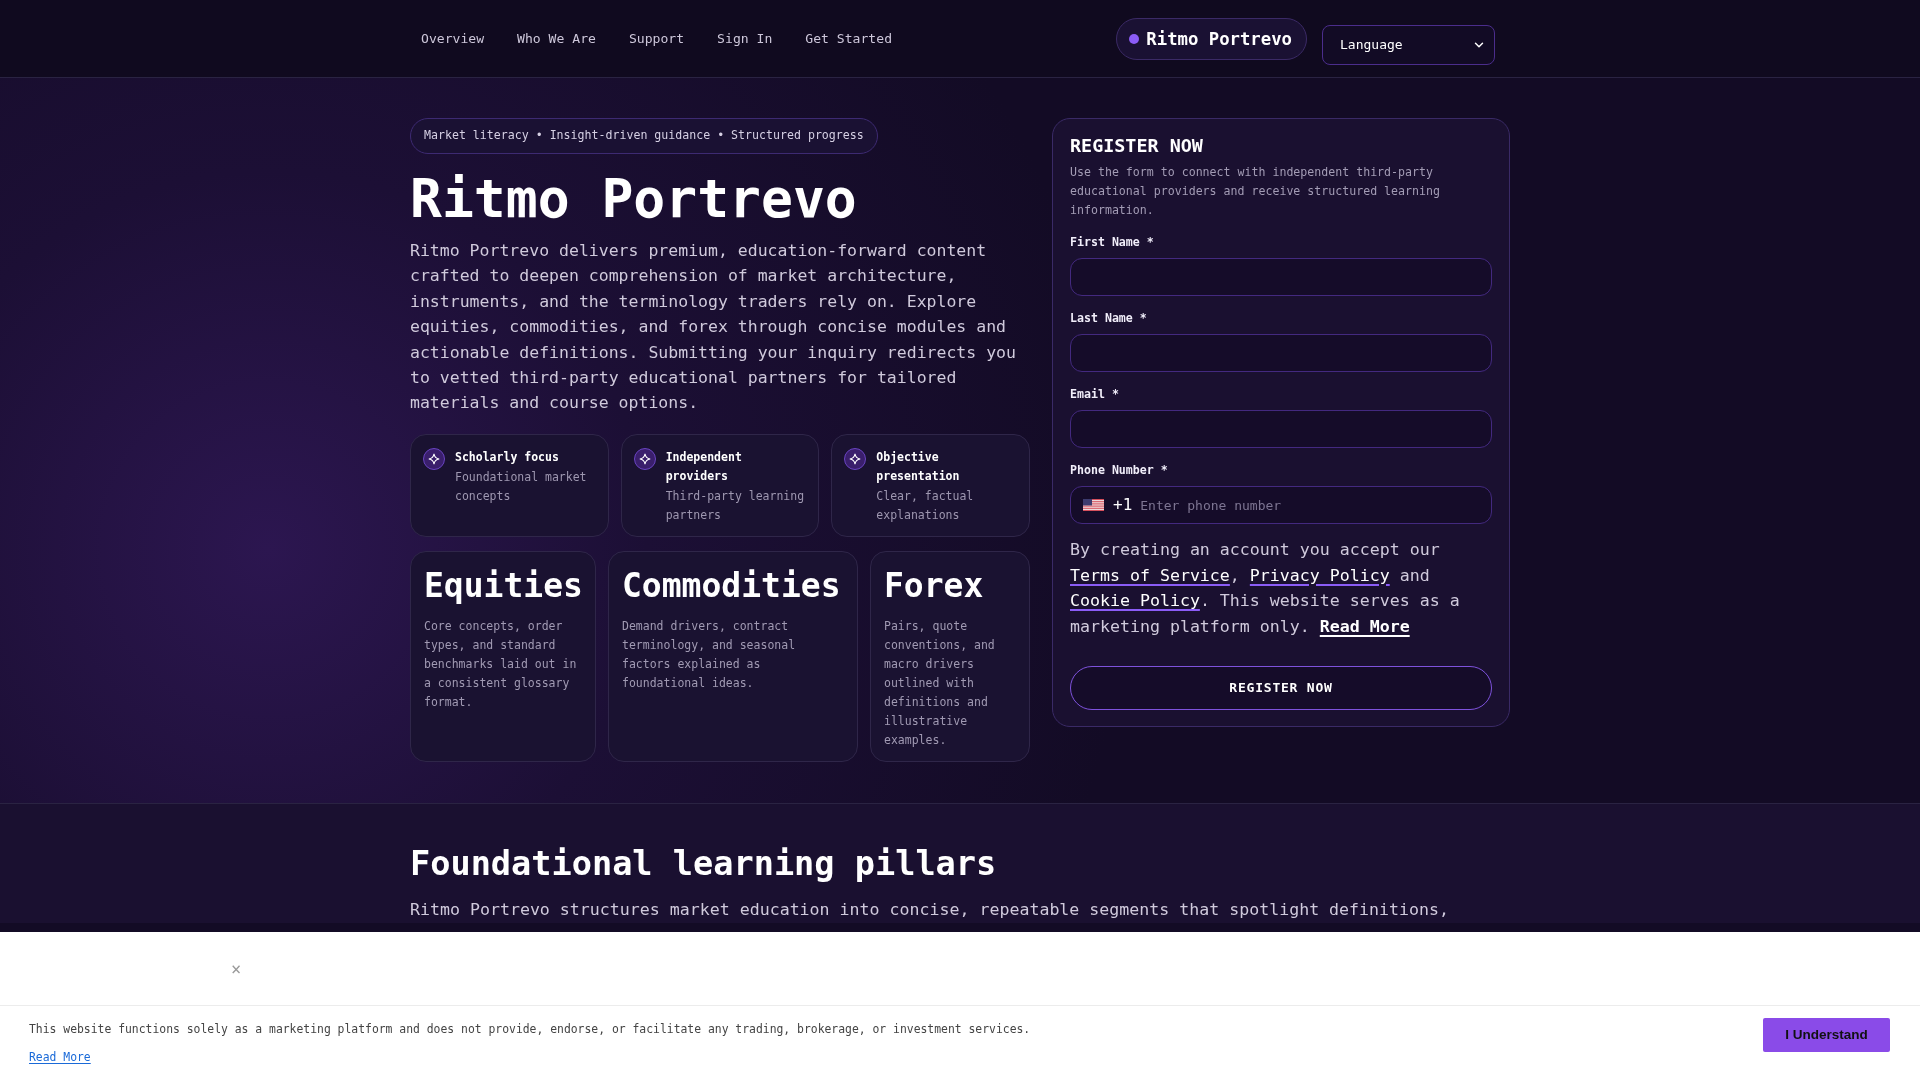  Describe the element at coordinates (1123, 505) in the screenshot. I see `country-code: +1` at that location.